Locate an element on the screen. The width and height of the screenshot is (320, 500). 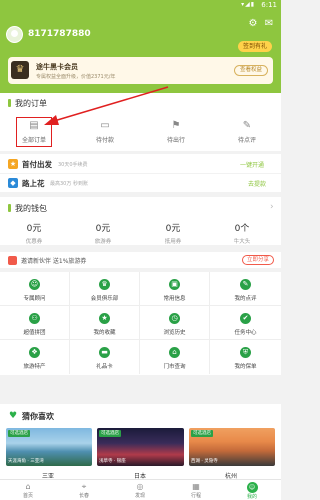
wallet-travel-label: 旅游券 is located at coordinates (103, 242).